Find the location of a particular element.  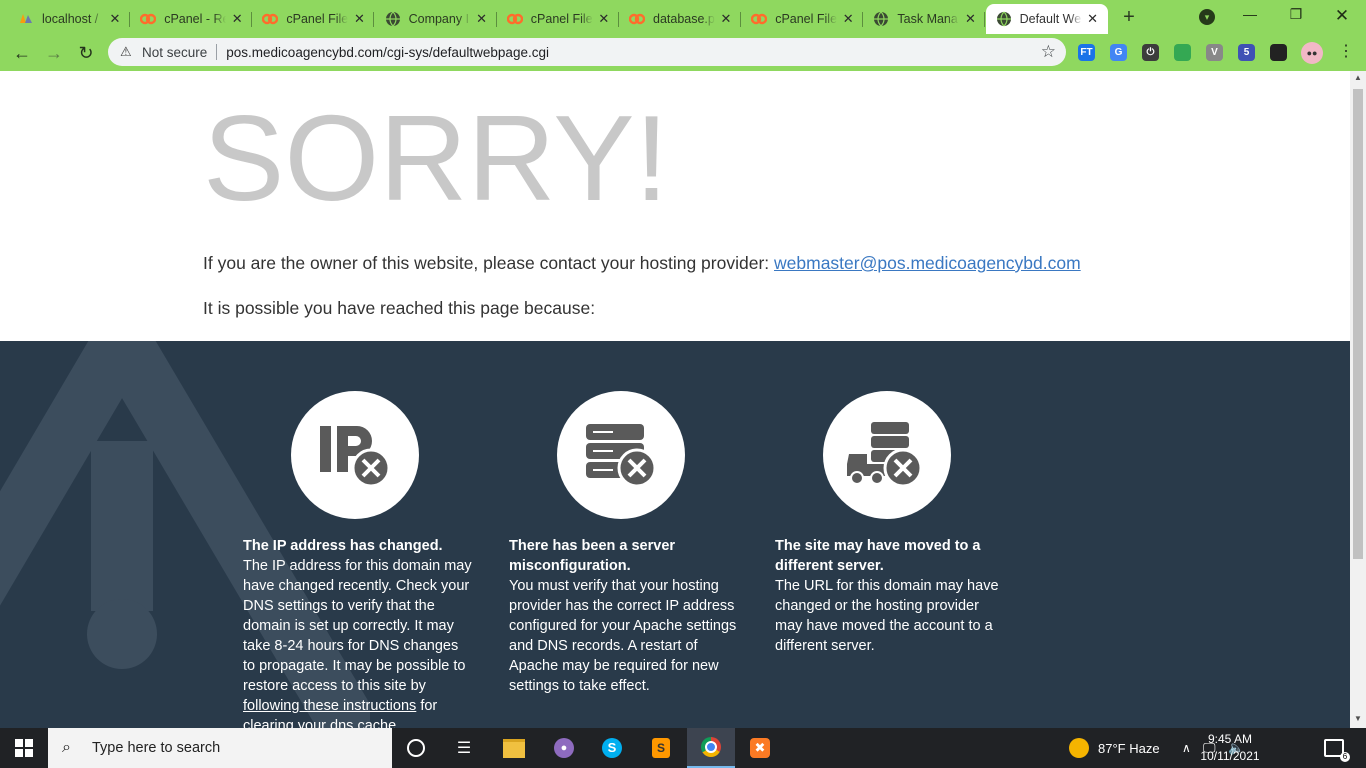

task-view-icon: ☰ is located at coordinates (464, 748).